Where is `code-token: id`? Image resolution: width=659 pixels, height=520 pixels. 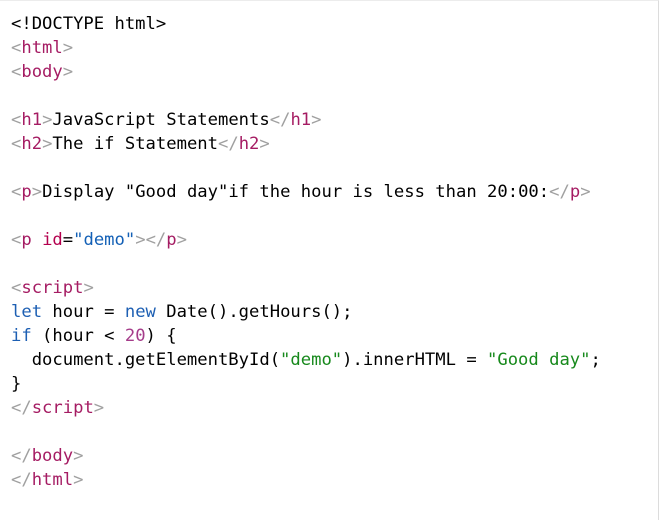 code-token: id is located at coordinates (52, 240).